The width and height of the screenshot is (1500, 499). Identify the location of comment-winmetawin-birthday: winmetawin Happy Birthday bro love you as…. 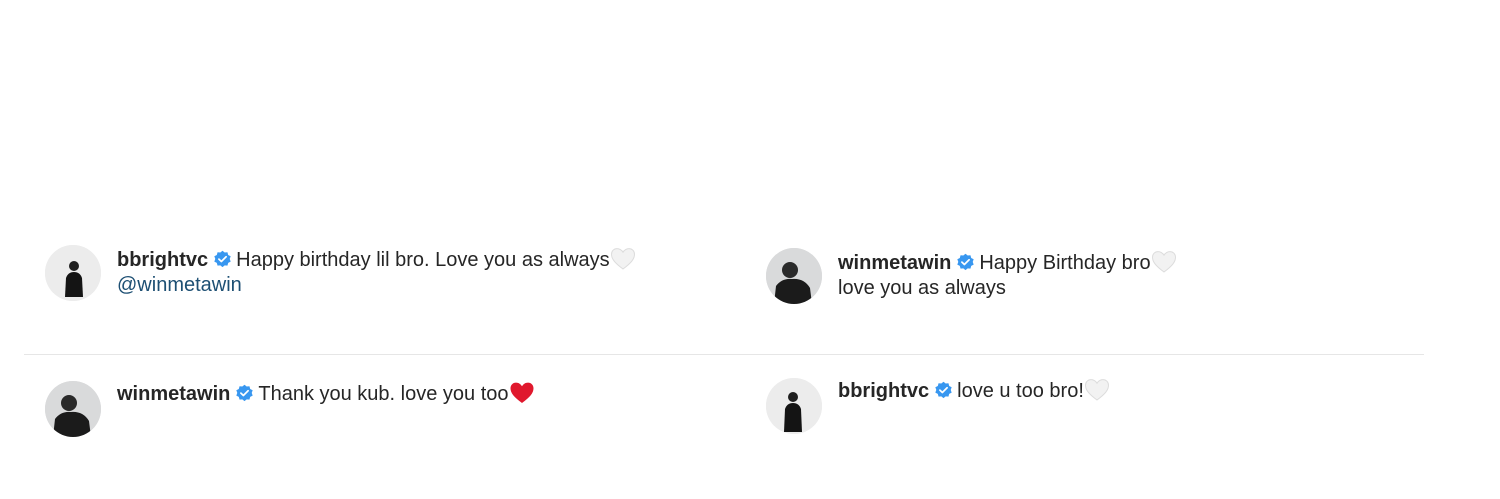
(971, 276).